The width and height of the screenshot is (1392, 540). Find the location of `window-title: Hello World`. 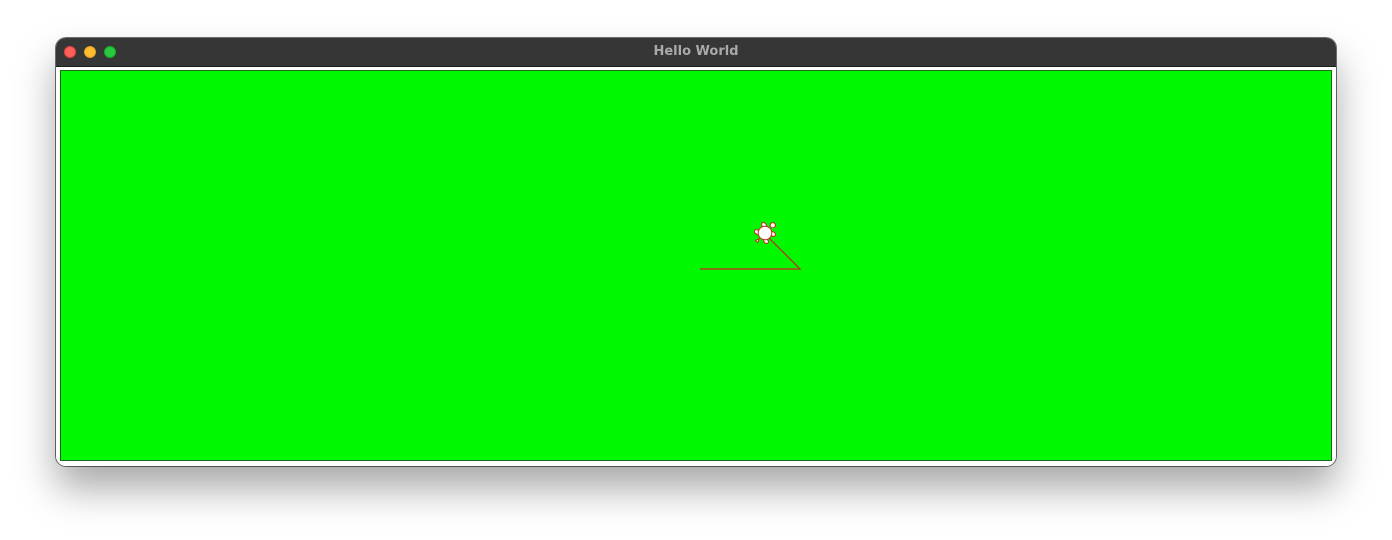

window-title: Hello World is located at coordinates (696, 51).